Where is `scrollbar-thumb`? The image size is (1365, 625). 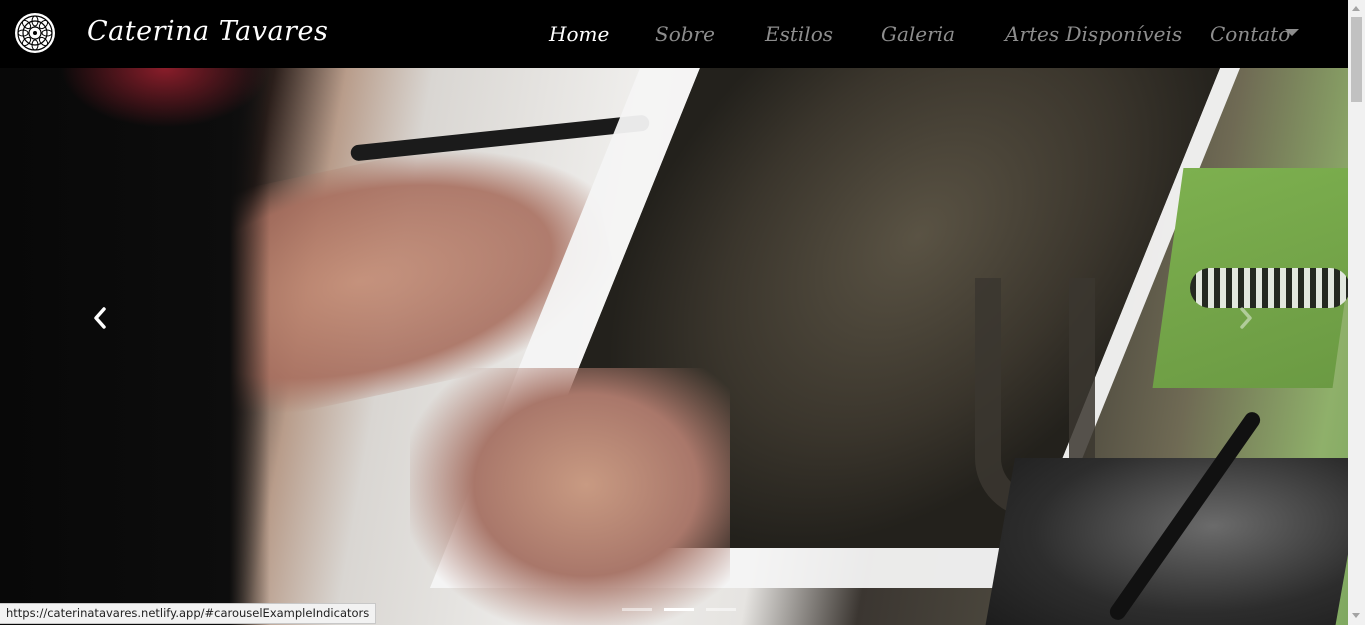 scrollbar-thumb is located at coordinates (1356, 59).